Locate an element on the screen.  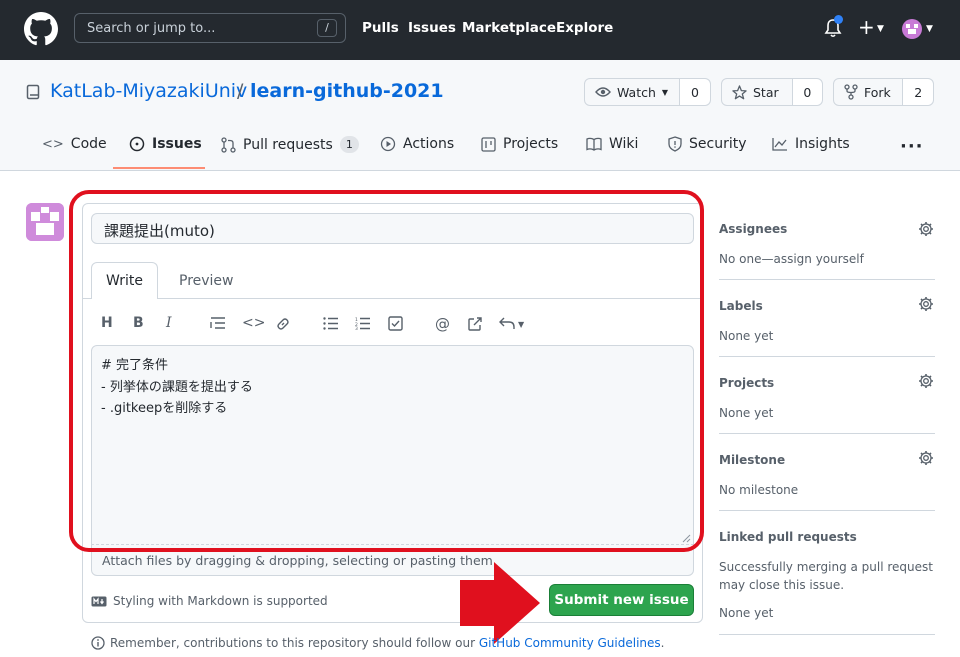
tab-code: <> Code is located at coordinates (74, 144).